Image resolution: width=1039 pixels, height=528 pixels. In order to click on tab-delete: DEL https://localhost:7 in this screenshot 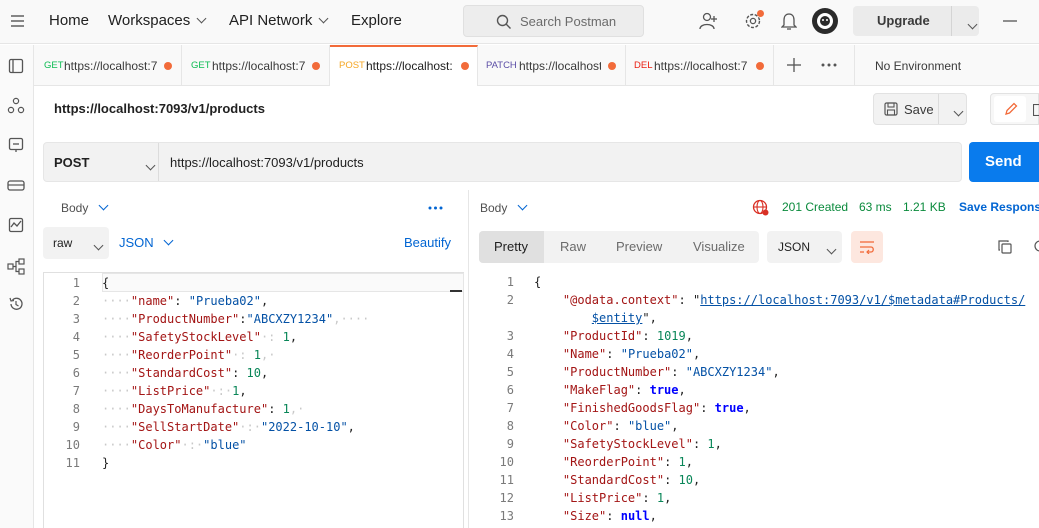, I will do `click(700, 65)`.